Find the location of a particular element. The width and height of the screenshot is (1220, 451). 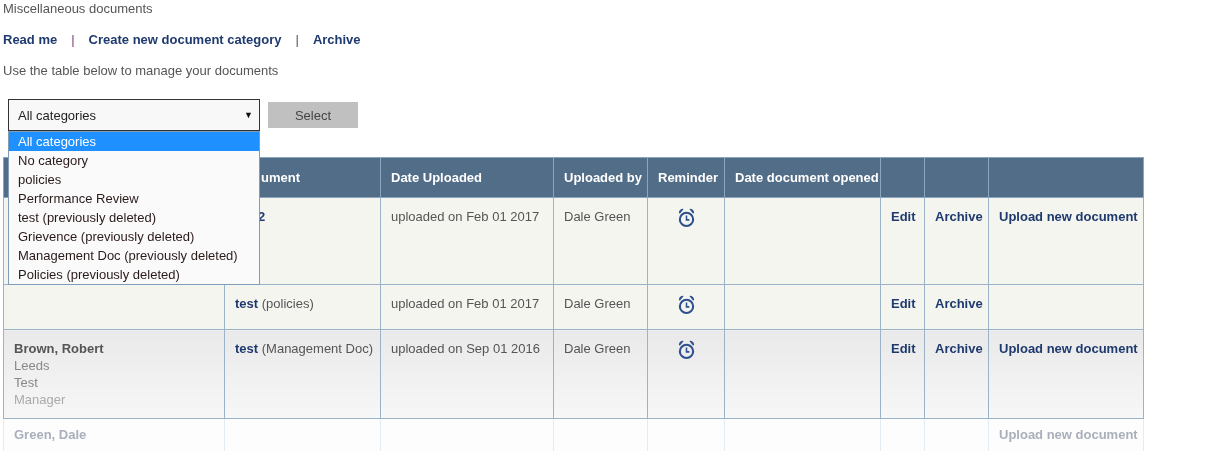

column-header: Reminder is located at coordinates (686, 177).